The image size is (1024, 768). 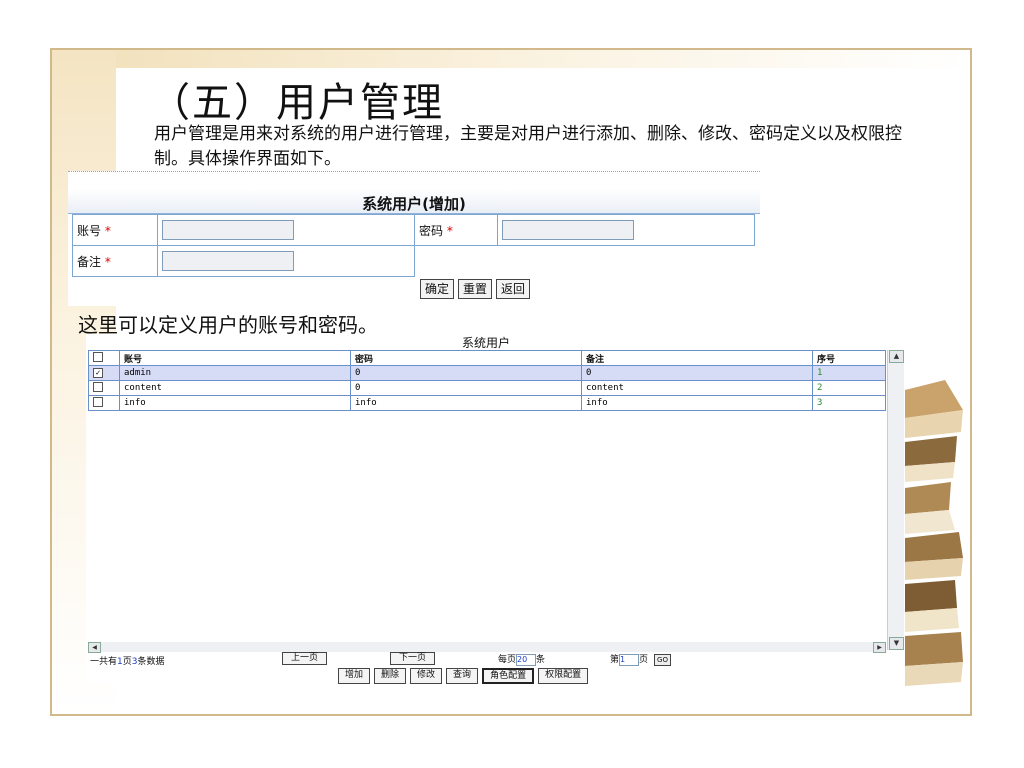 I want to click on password-input, so click(x=568, y=230).